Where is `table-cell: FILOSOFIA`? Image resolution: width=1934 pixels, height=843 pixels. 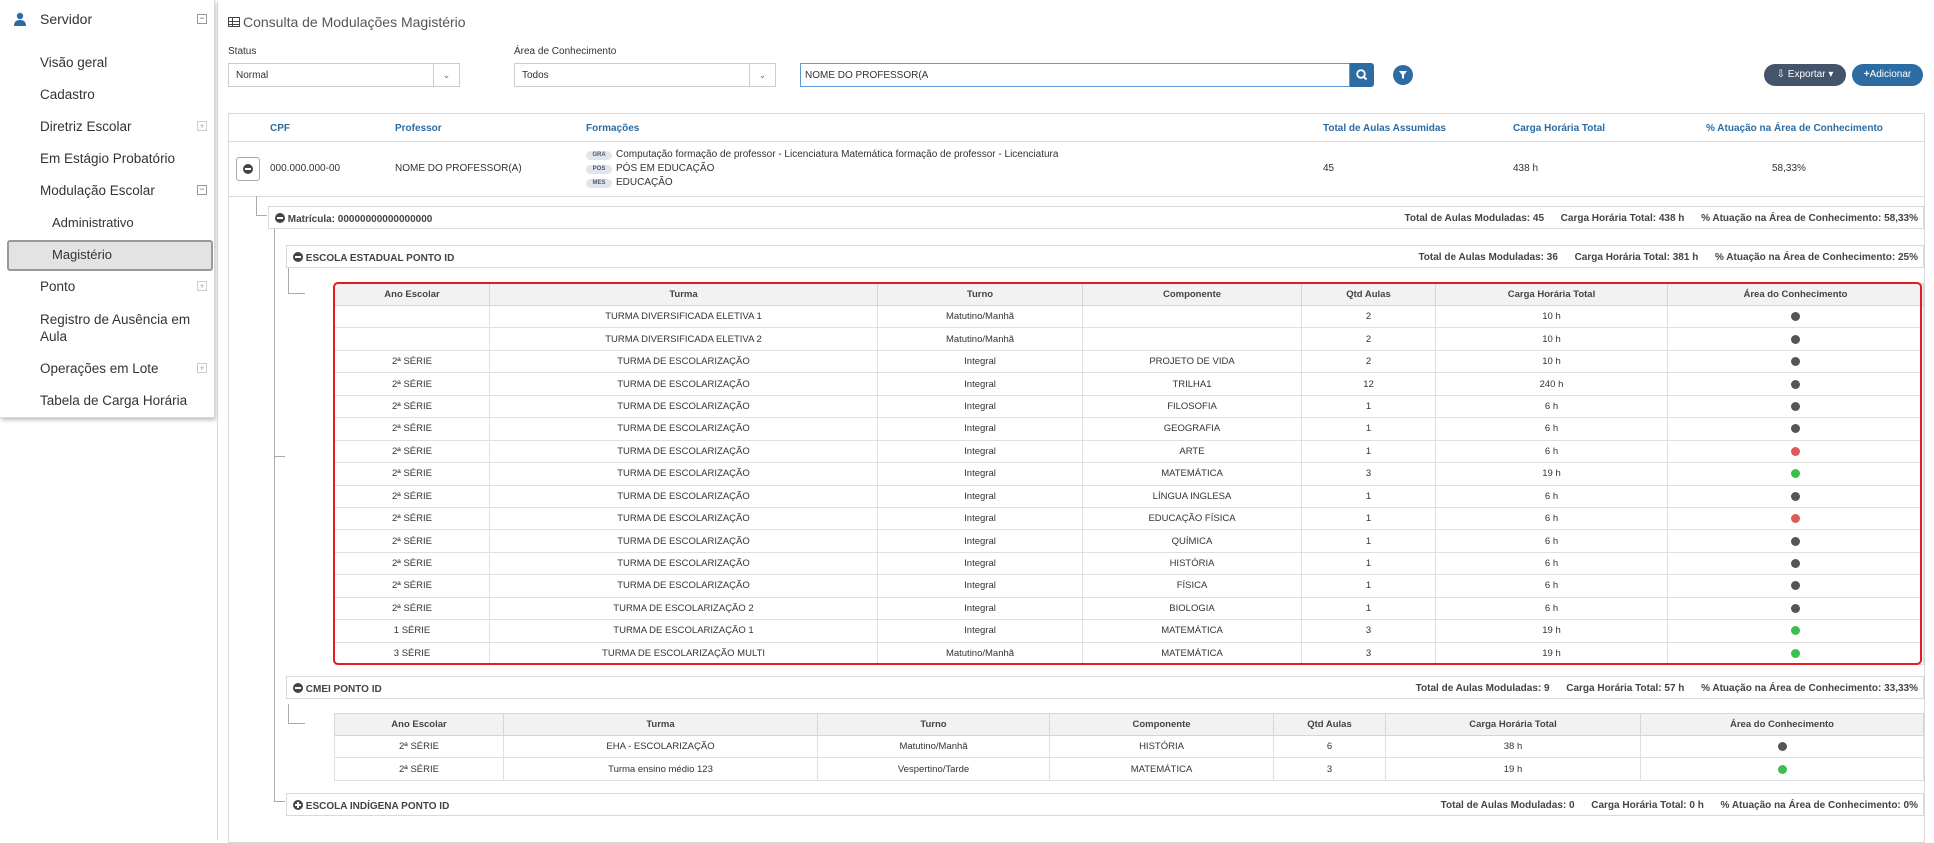
table-cell: FILOSOFIA is located at coordinates (1192, 406).